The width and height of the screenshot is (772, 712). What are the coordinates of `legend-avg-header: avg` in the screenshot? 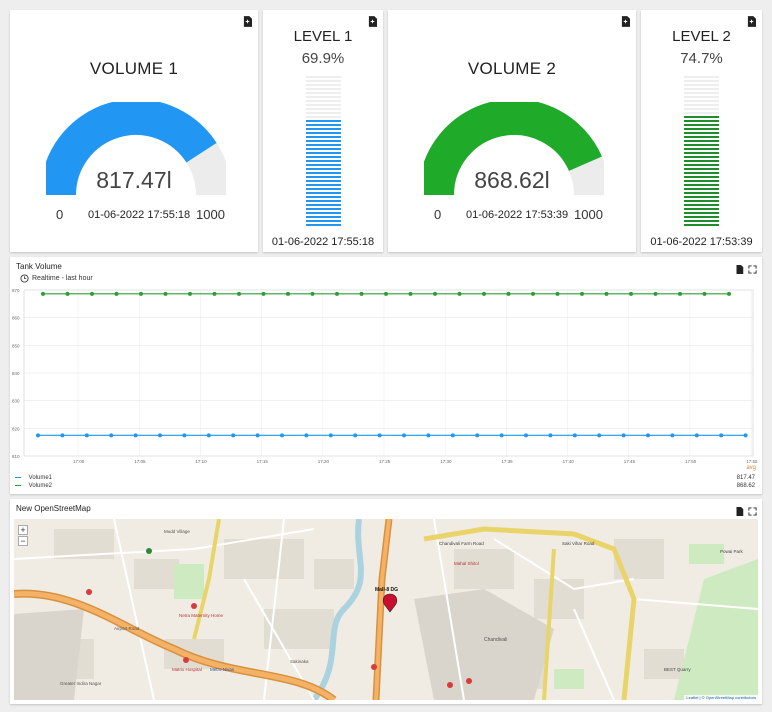 It's located at (751, 468).